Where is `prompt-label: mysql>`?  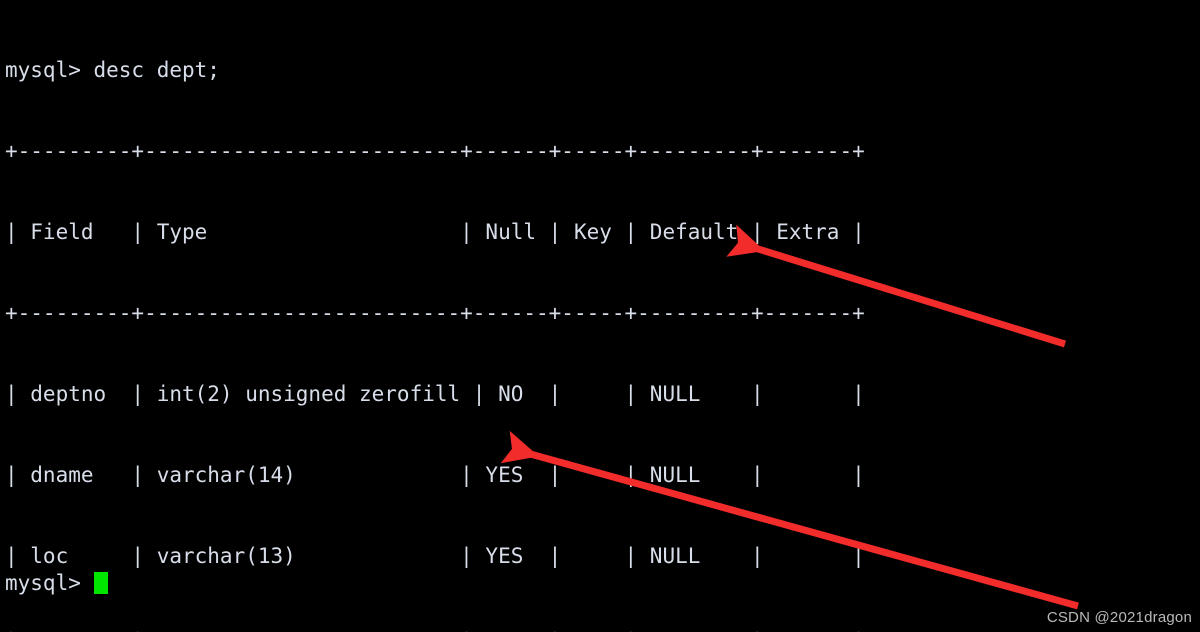 prompt-label: mysql> is located at coordinates (49, 583).